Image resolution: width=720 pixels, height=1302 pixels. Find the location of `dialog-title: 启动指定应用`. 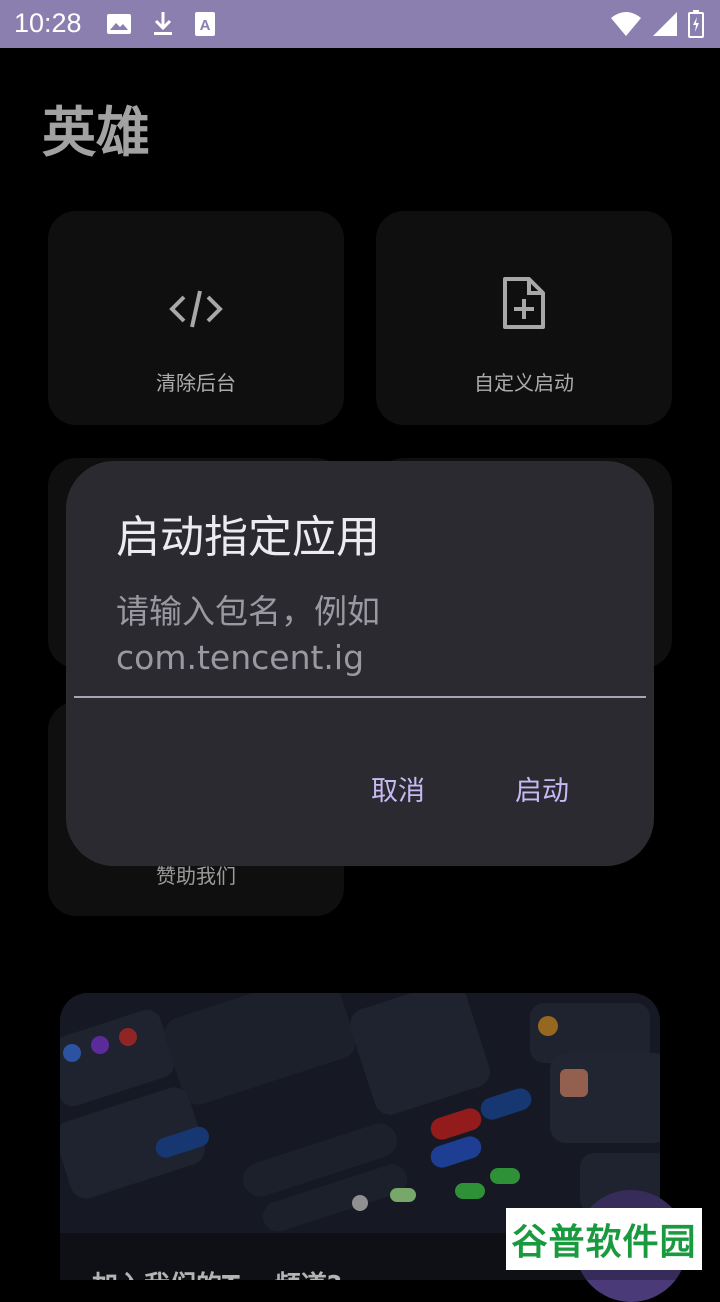

dialog-title: 启动指定应用 is located at coordinates (248, 537).